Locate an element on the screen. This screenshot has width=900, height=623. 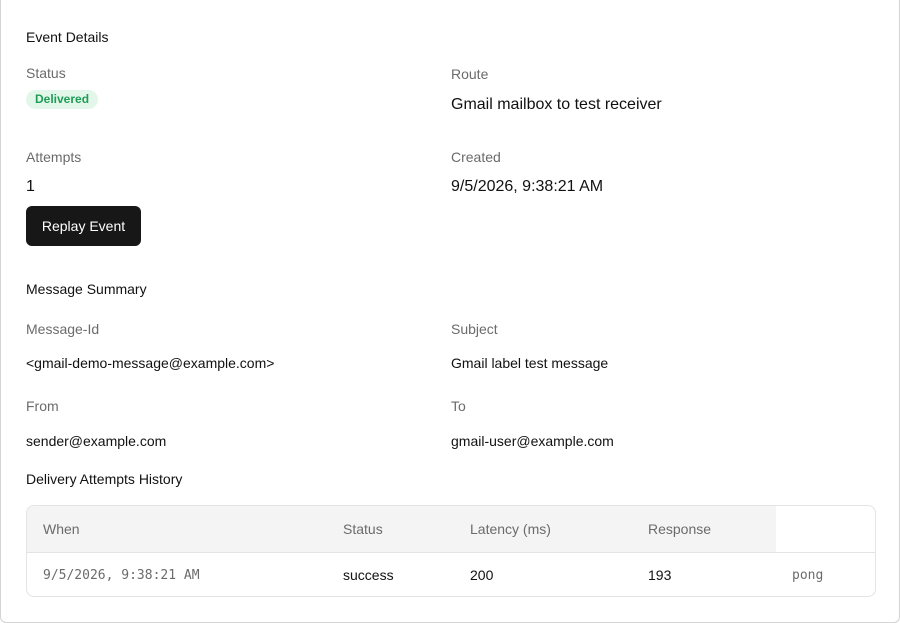
column-header-when: When is located at coordinates (61, 529).